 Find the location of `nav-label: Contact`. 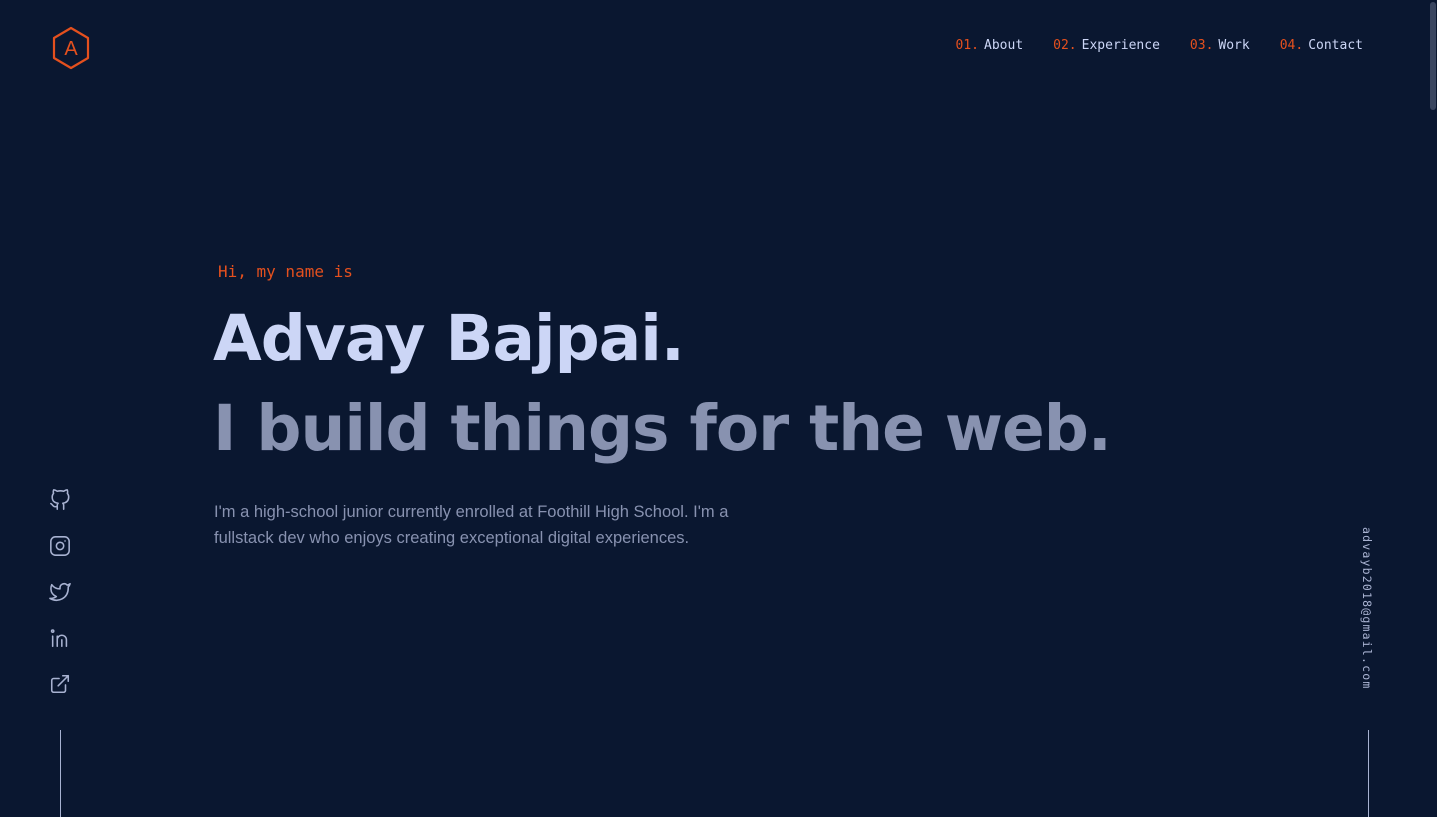

nav-label: Contact is located at coordinates (1335, 45).